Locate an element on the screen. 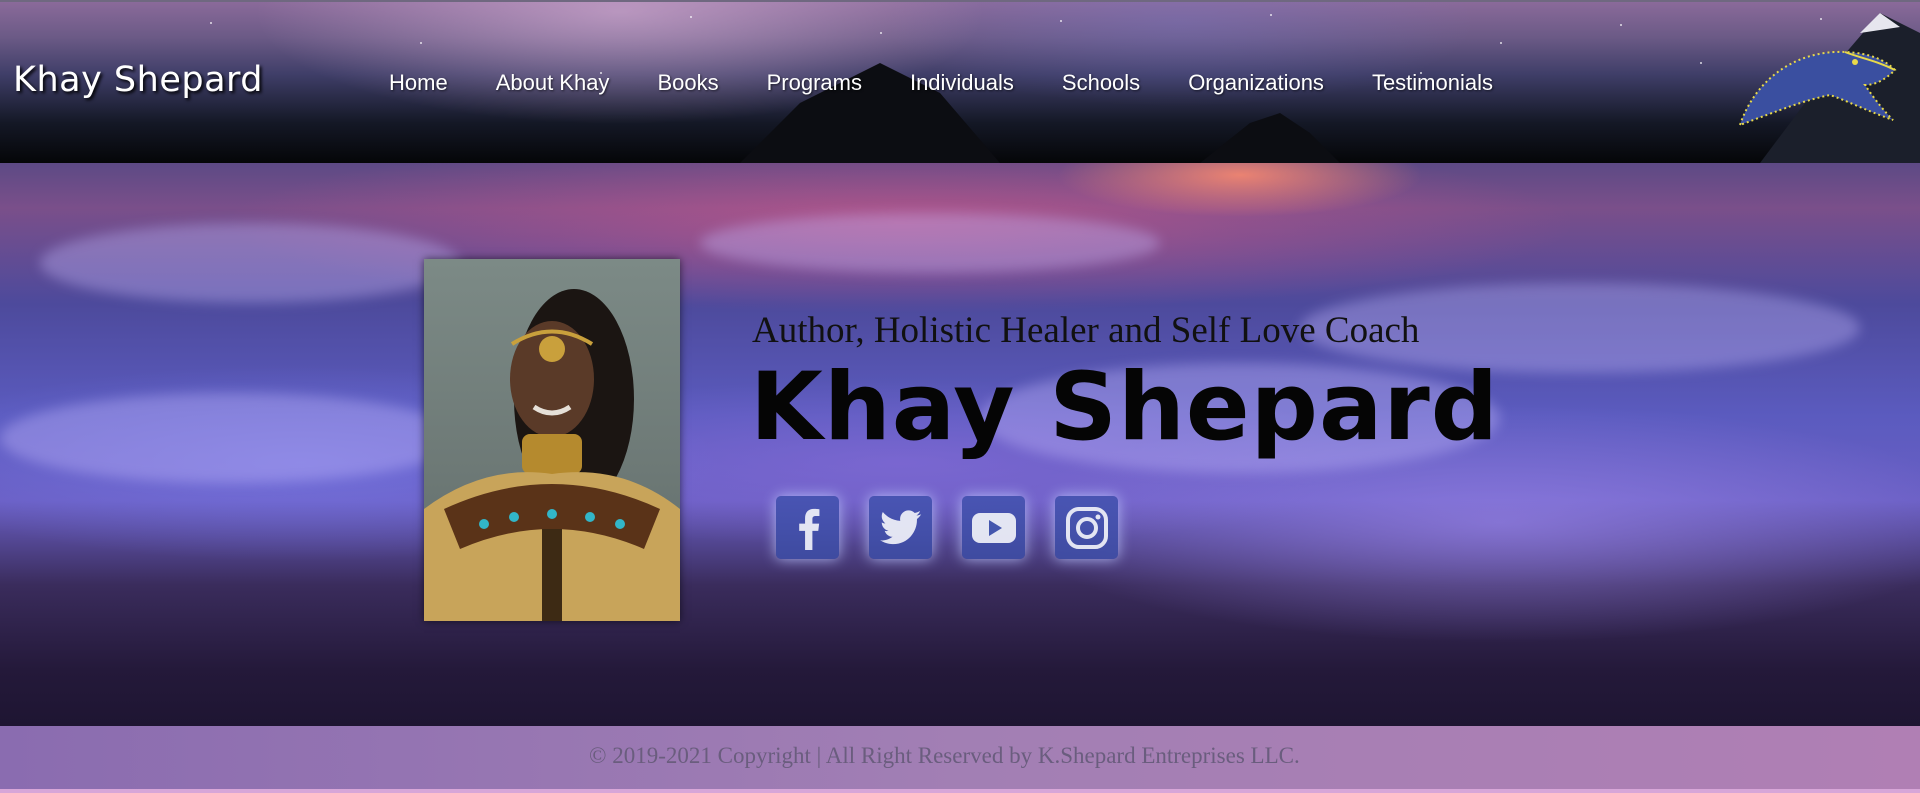  mountain-silhouette-small is located at coordinates (1270, 138).